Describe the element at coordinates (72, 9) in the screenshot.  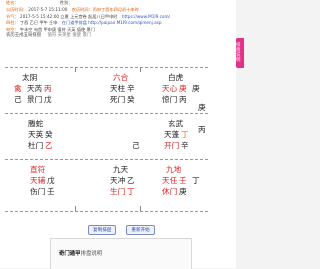
I see `solar-time-line: 公历时间： 2017-5-7 15:11:00 农历时间：丙申丁酉年四月初十申时` at that location.